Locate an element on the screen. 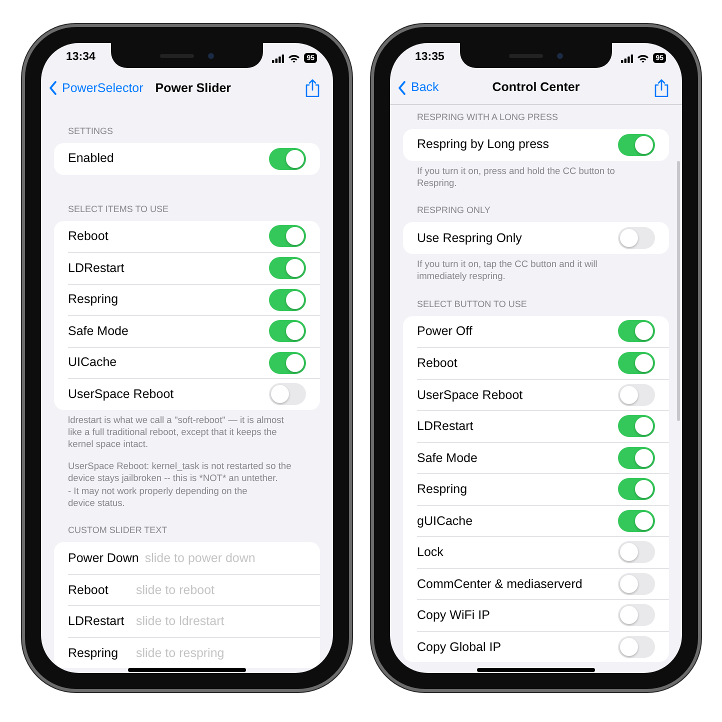 Image resolution: width=722 pixels, height=722 pixels. nav-title: Power Slider is located at coordinates (193, 88).